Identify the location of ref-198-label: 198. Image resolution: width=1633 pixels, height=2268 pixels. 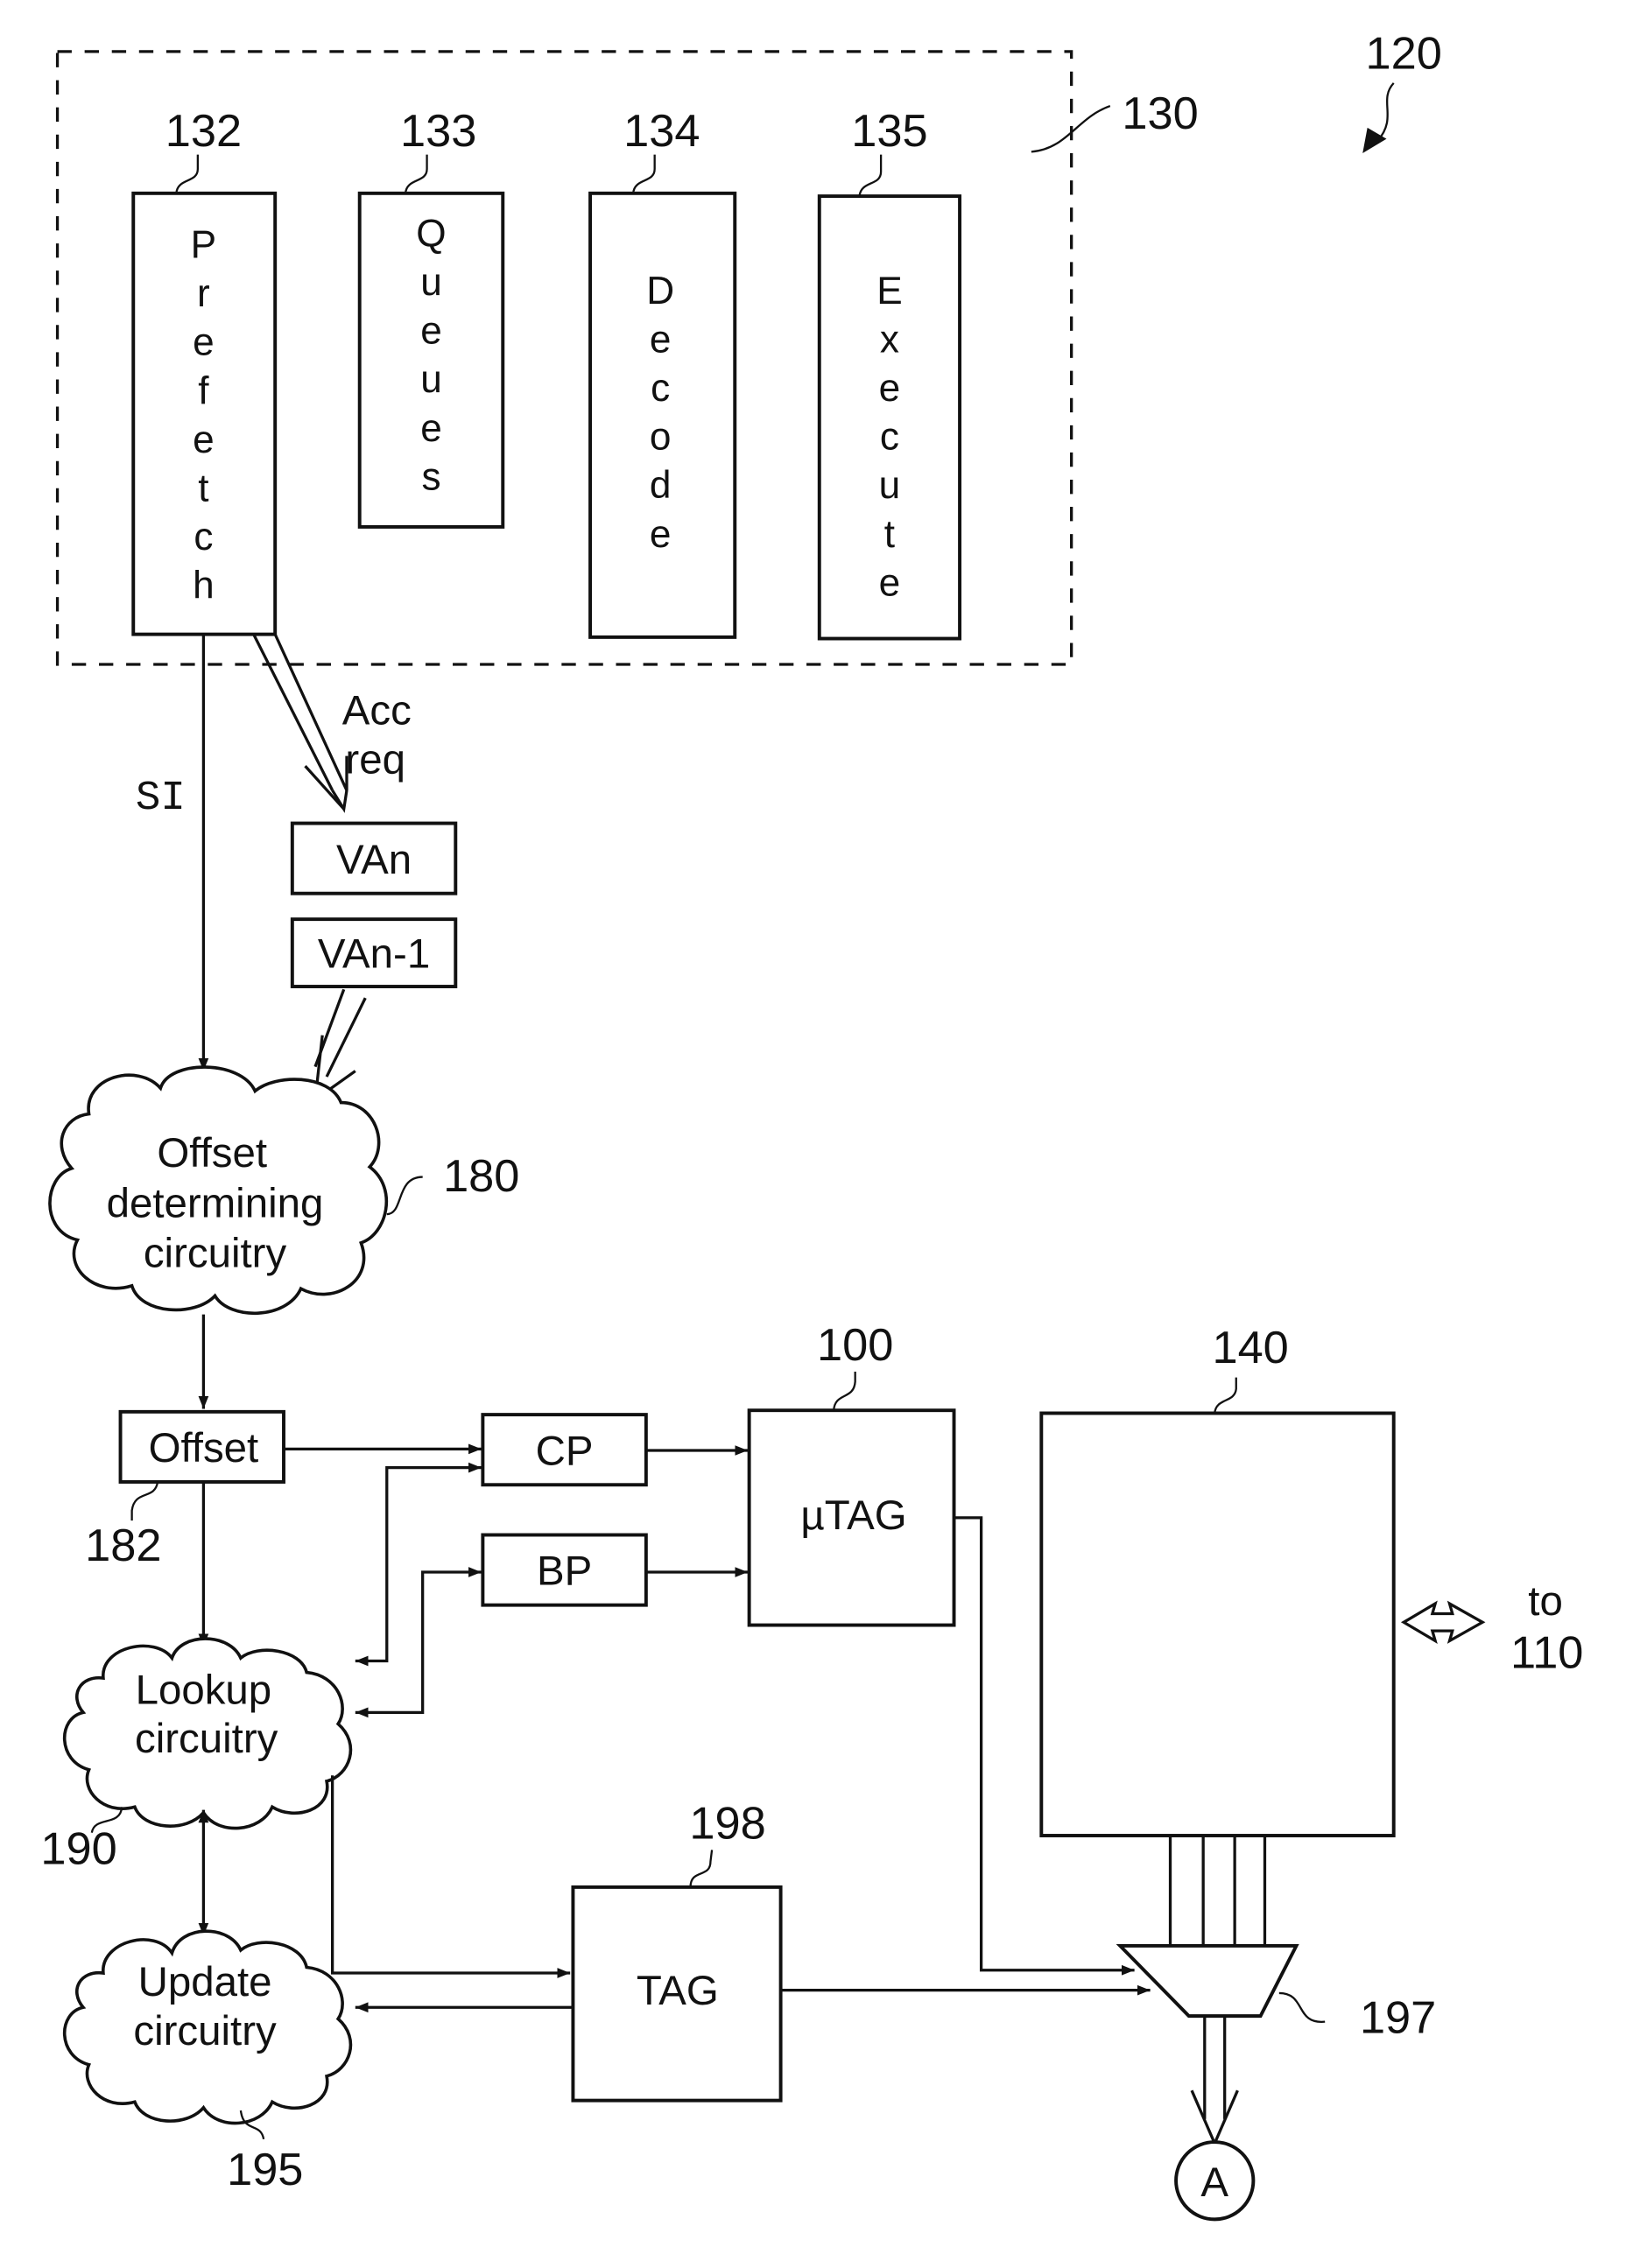
(727, 1823).